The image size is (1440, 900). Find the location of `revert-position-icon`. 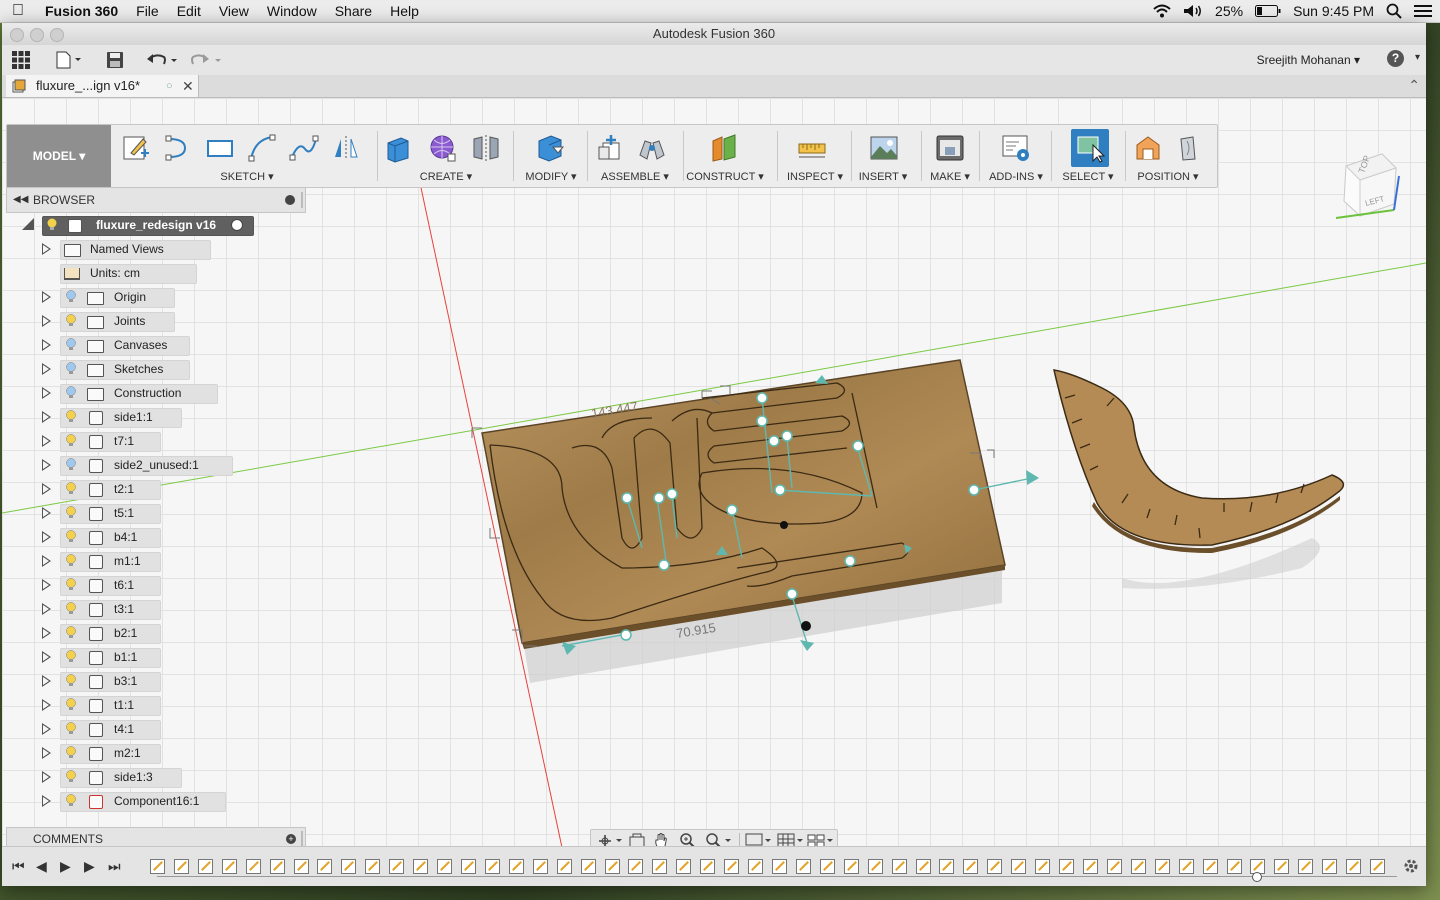

revert-position-icon is located at coordinates (1188, 148).